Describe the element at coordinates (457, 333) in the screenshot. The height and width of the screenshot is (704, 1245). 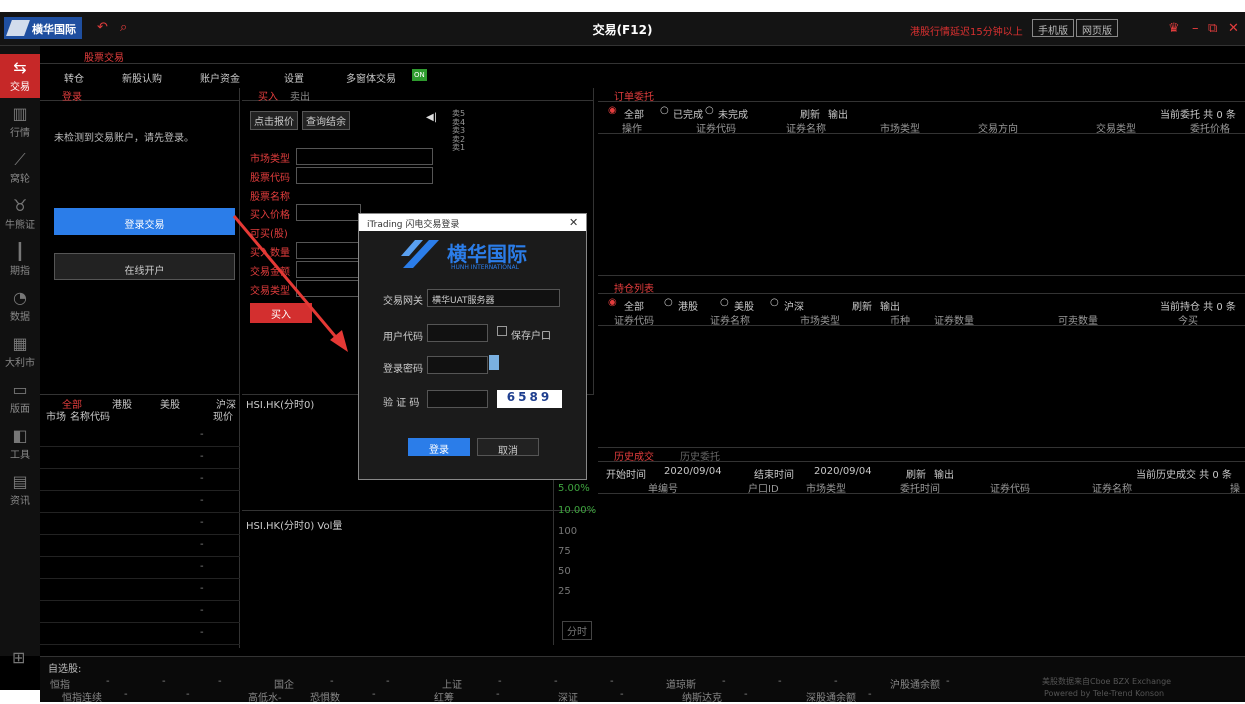
I see `user-input` at that location.